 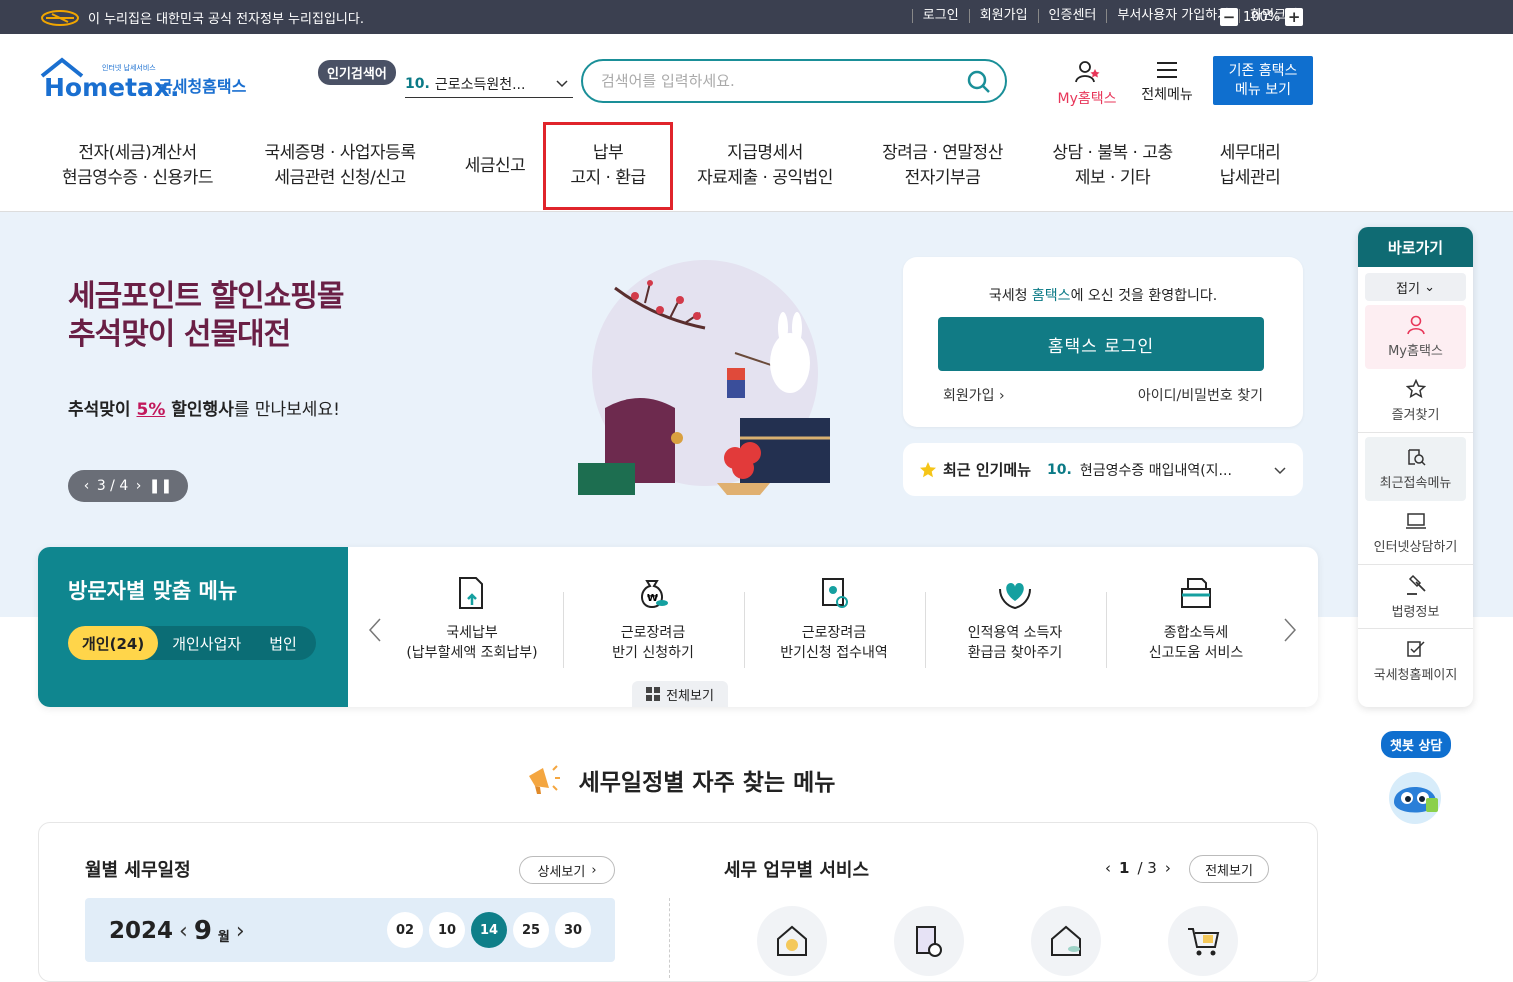 What do you see at coordinates (240, 931) in the screenshot?
I see `next-month-icon: ›` at bounding box center [240, 931].